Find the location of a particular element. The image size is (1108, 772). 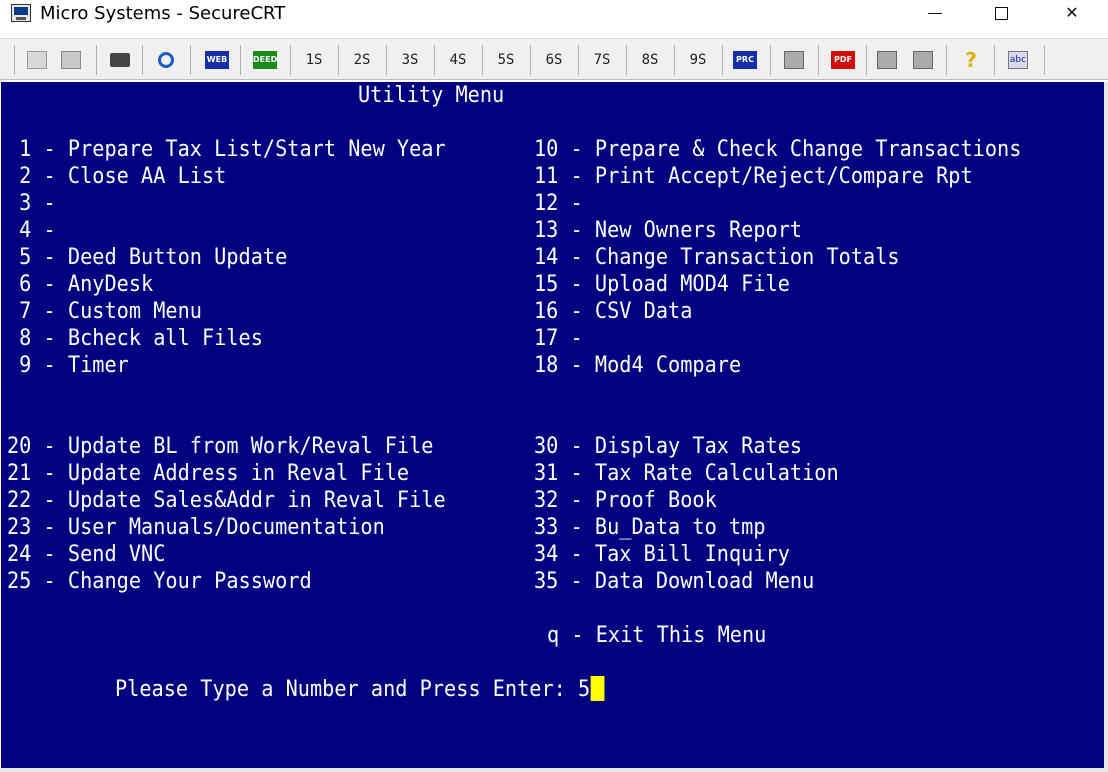

session-button-3s: 3S is located at coordinates (410, 60).